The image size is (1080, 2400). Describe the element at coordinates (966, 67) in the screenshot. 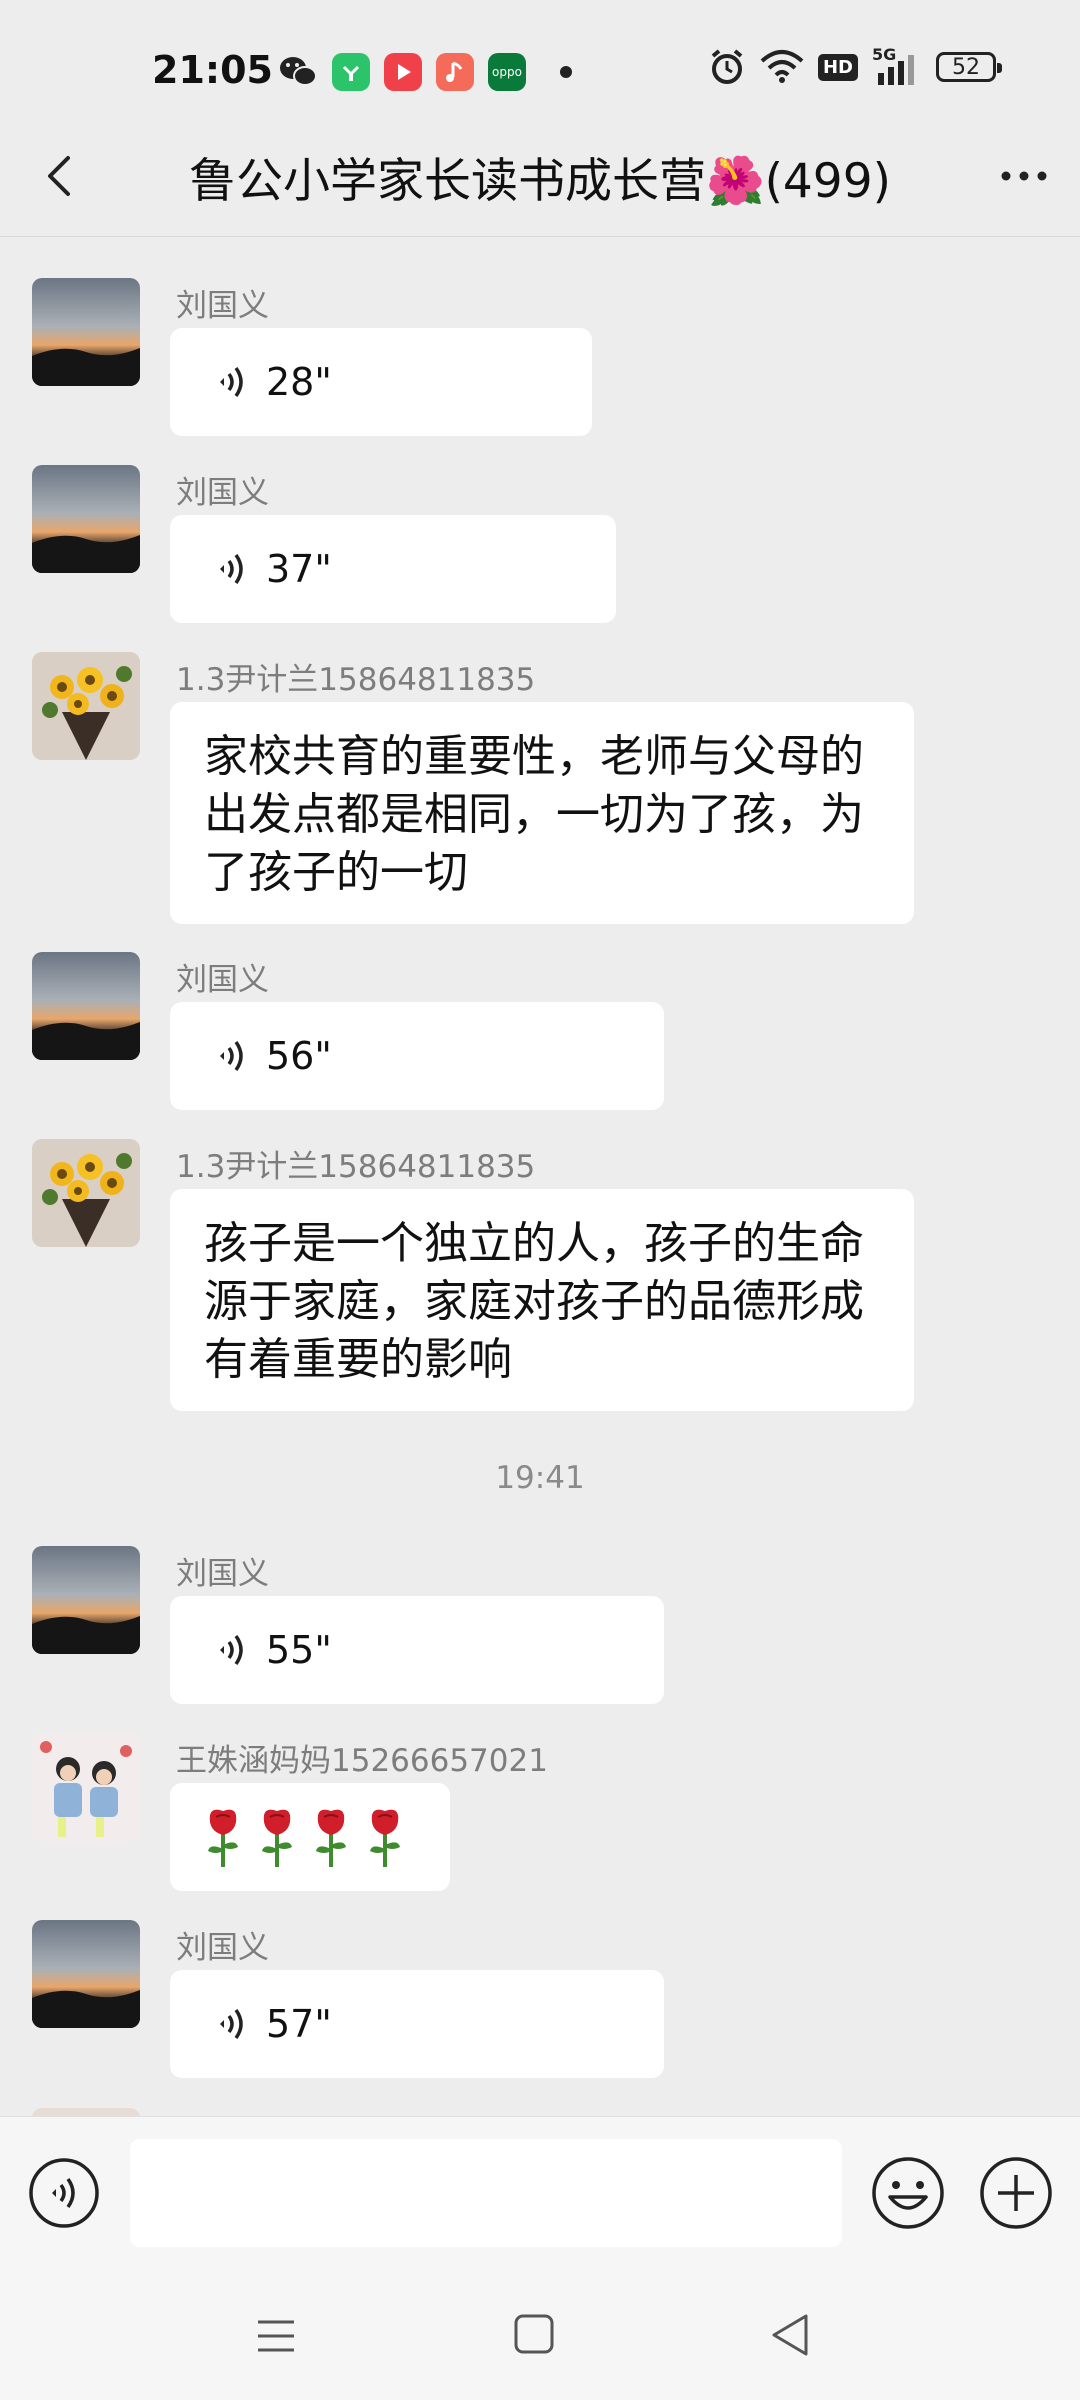

I see `battery-level: 52` at that location.